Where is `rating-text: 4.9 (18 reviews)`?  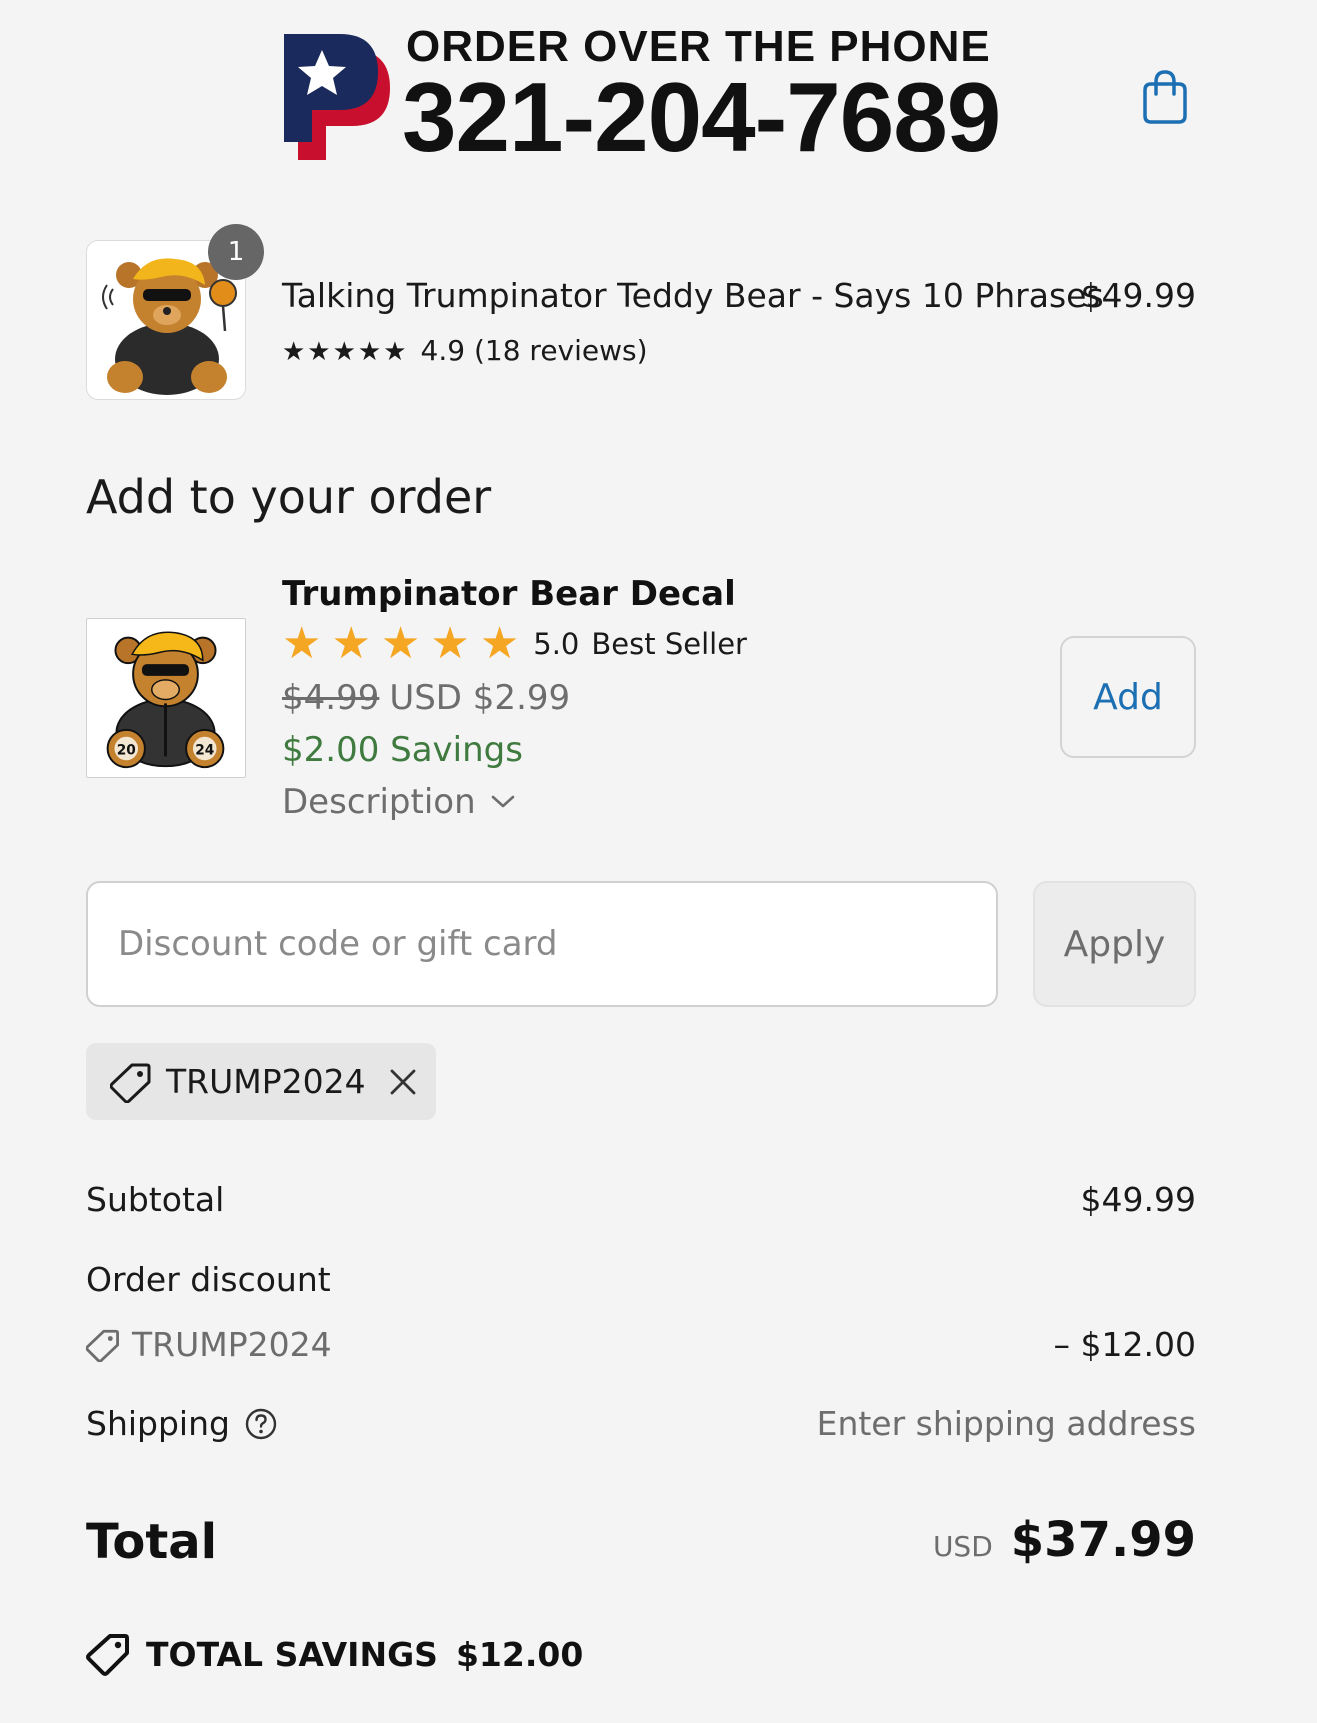
rating-text: 4.9 (18 reviews) is located at coordinates (534, 350).